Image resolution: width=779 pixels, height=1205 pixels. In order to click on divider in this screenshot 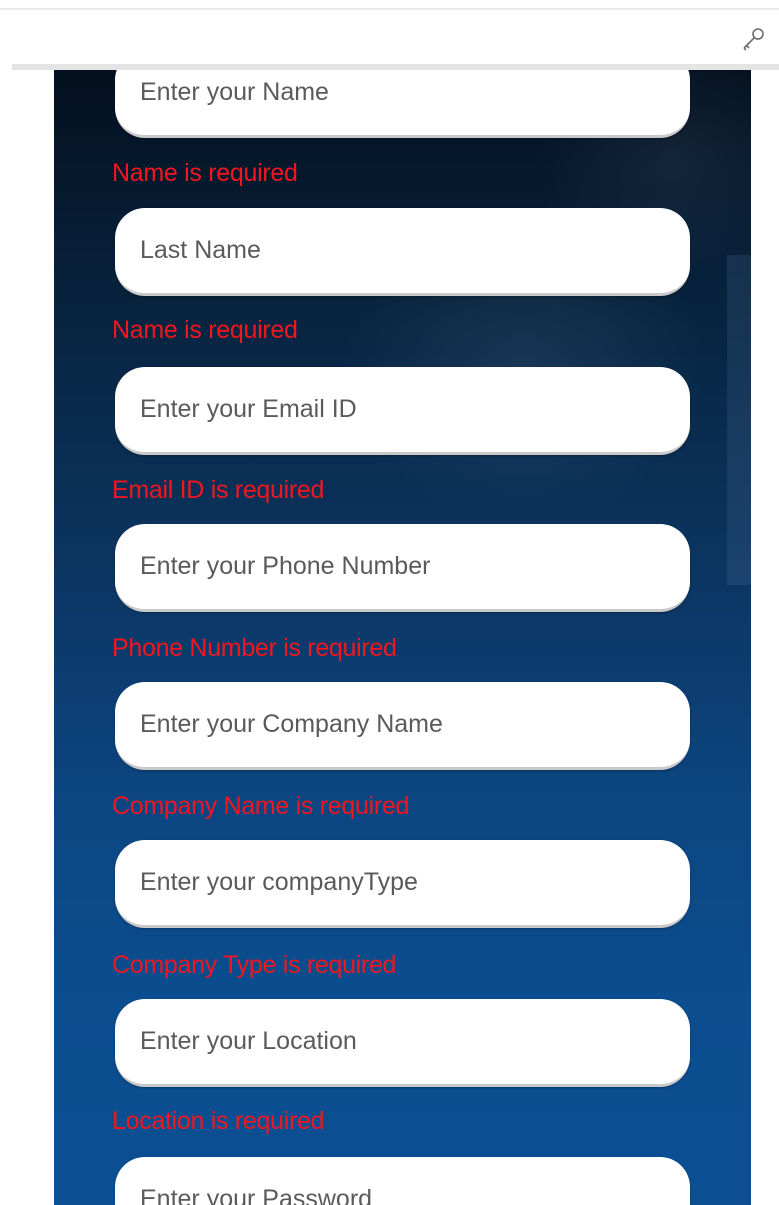, I will do `click(389, 9)`.